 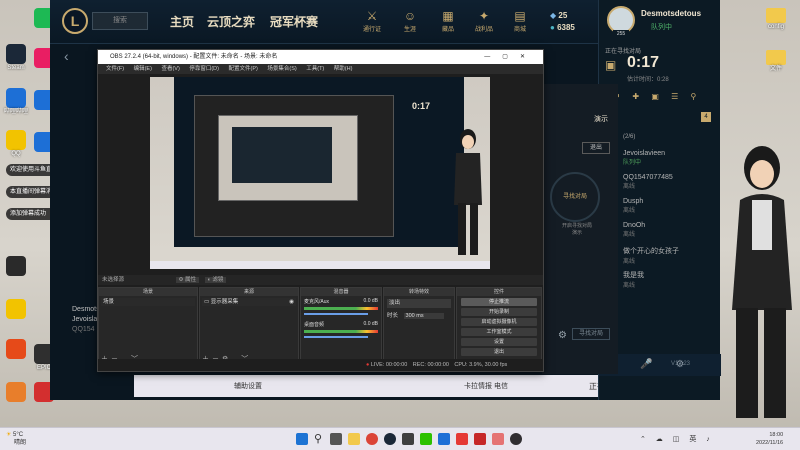 I want to click on mixer-channel: 麦克风/Aux 0.0 dB, so click(x=341, y=306).